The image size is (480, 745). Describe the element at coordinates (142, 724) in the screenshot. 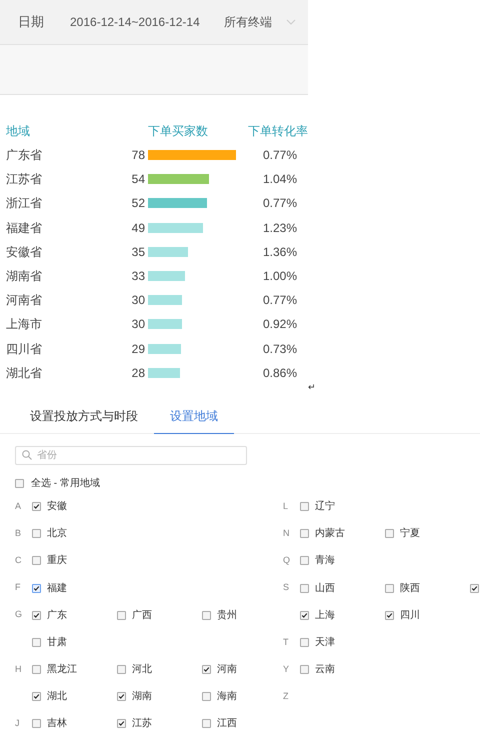

I see `checkbox-label: 江苏` at that location.